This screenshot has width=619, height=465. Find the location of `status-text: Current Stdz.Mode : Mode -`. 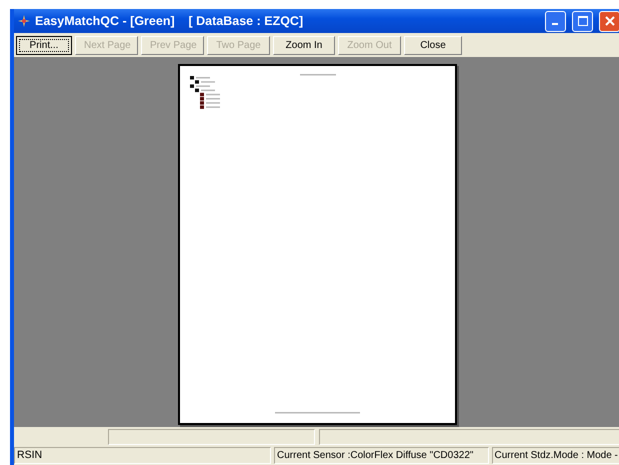

status-text: Current Stdz.Mode : Mode - is located at coordinates (555, 455).